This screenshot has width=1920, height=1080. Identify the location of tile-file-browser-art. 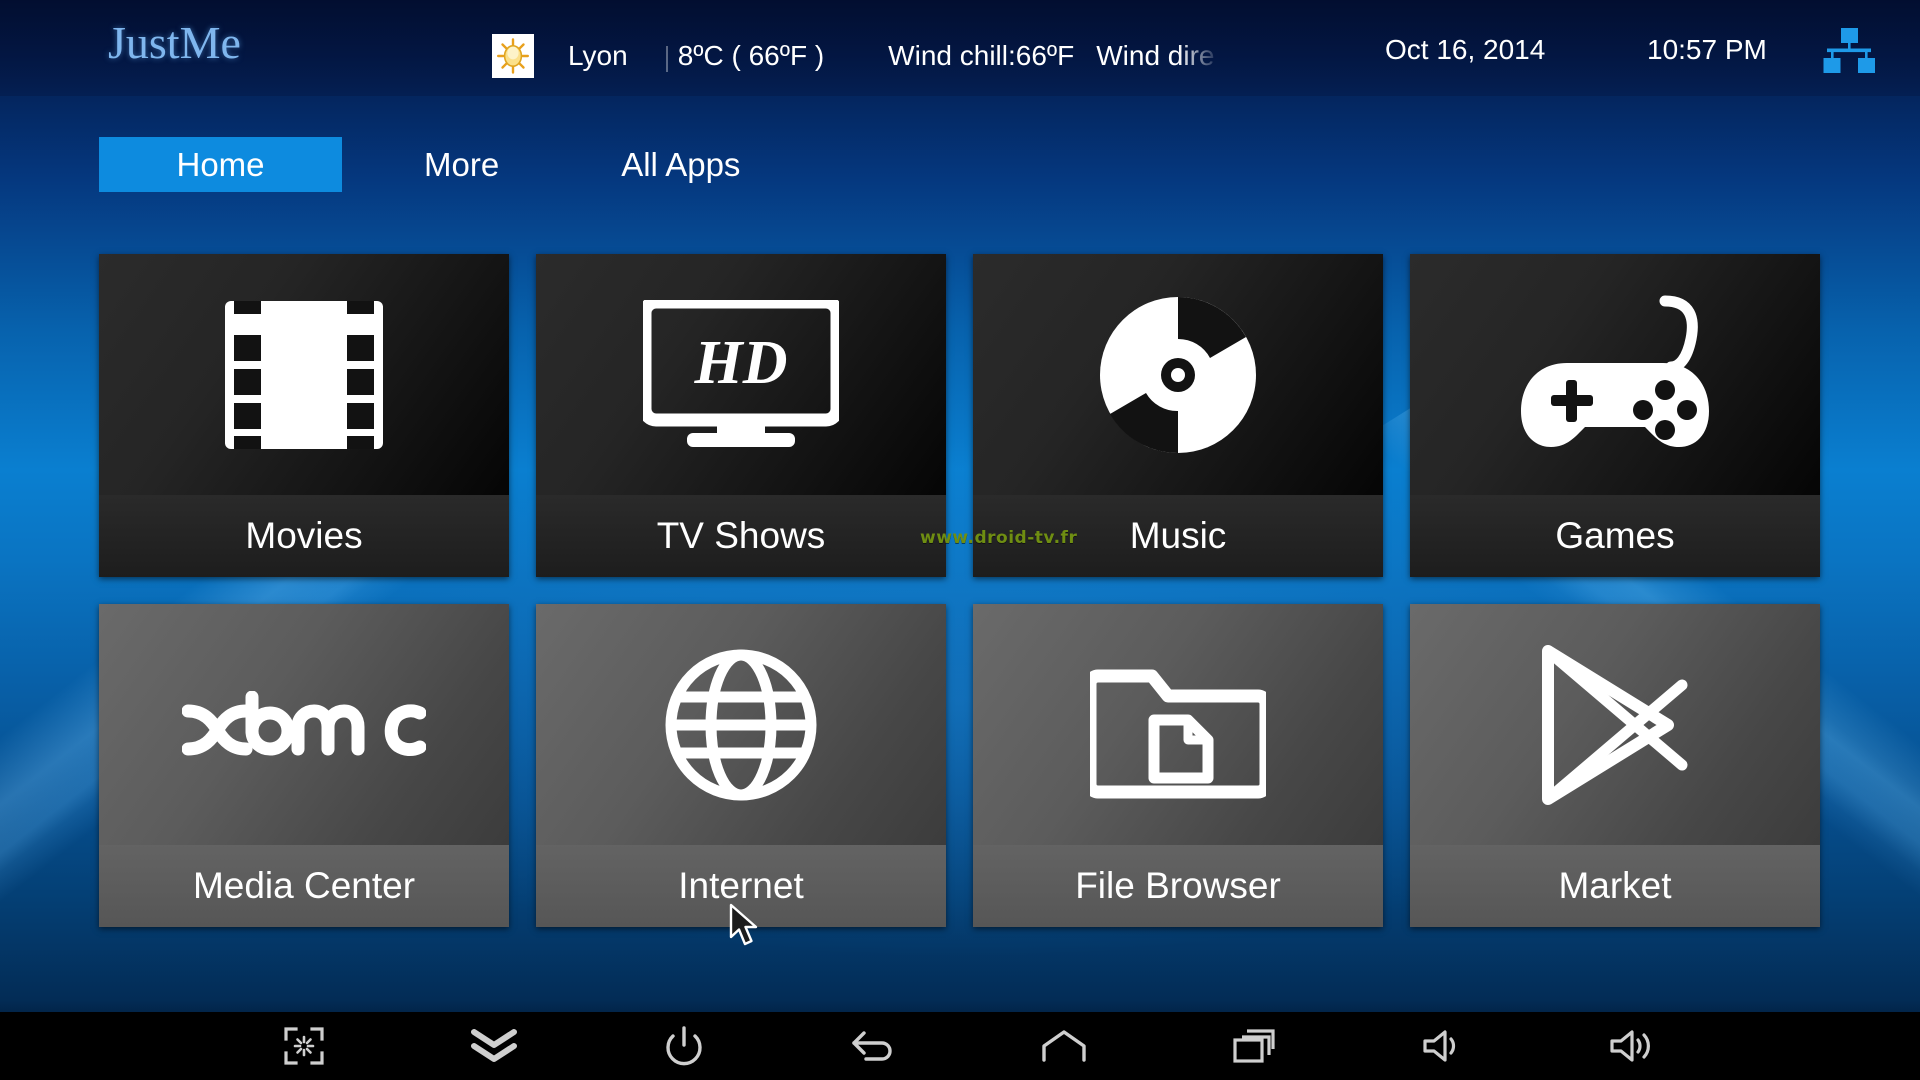
(1178, 724).